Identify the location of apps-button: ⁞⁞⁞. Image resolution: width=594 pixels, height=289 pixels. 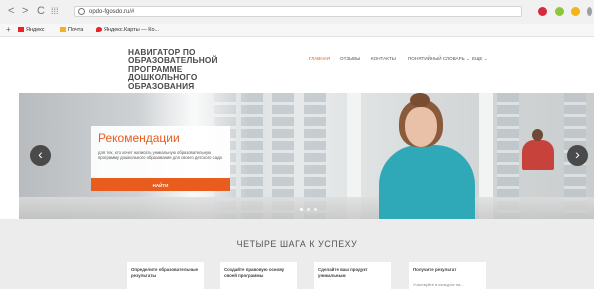
(55, 11).